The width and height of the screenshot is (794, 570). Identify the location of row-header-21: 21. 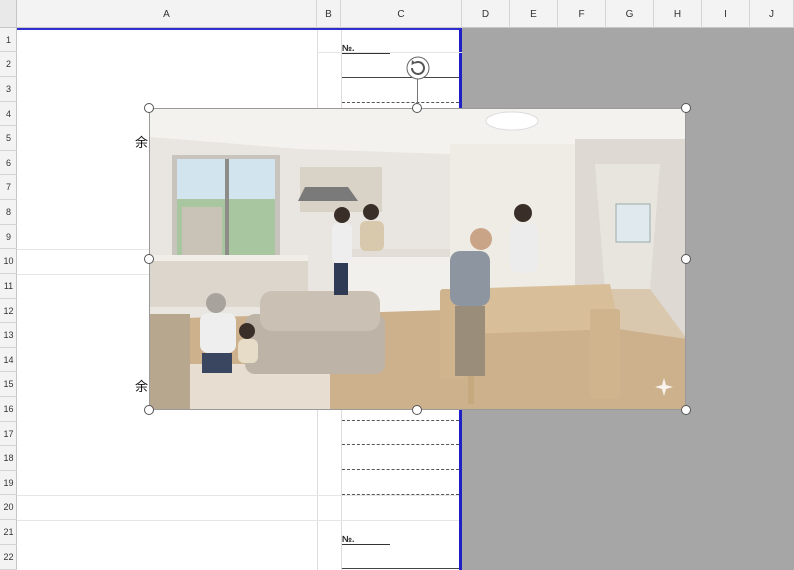
(8, 532).